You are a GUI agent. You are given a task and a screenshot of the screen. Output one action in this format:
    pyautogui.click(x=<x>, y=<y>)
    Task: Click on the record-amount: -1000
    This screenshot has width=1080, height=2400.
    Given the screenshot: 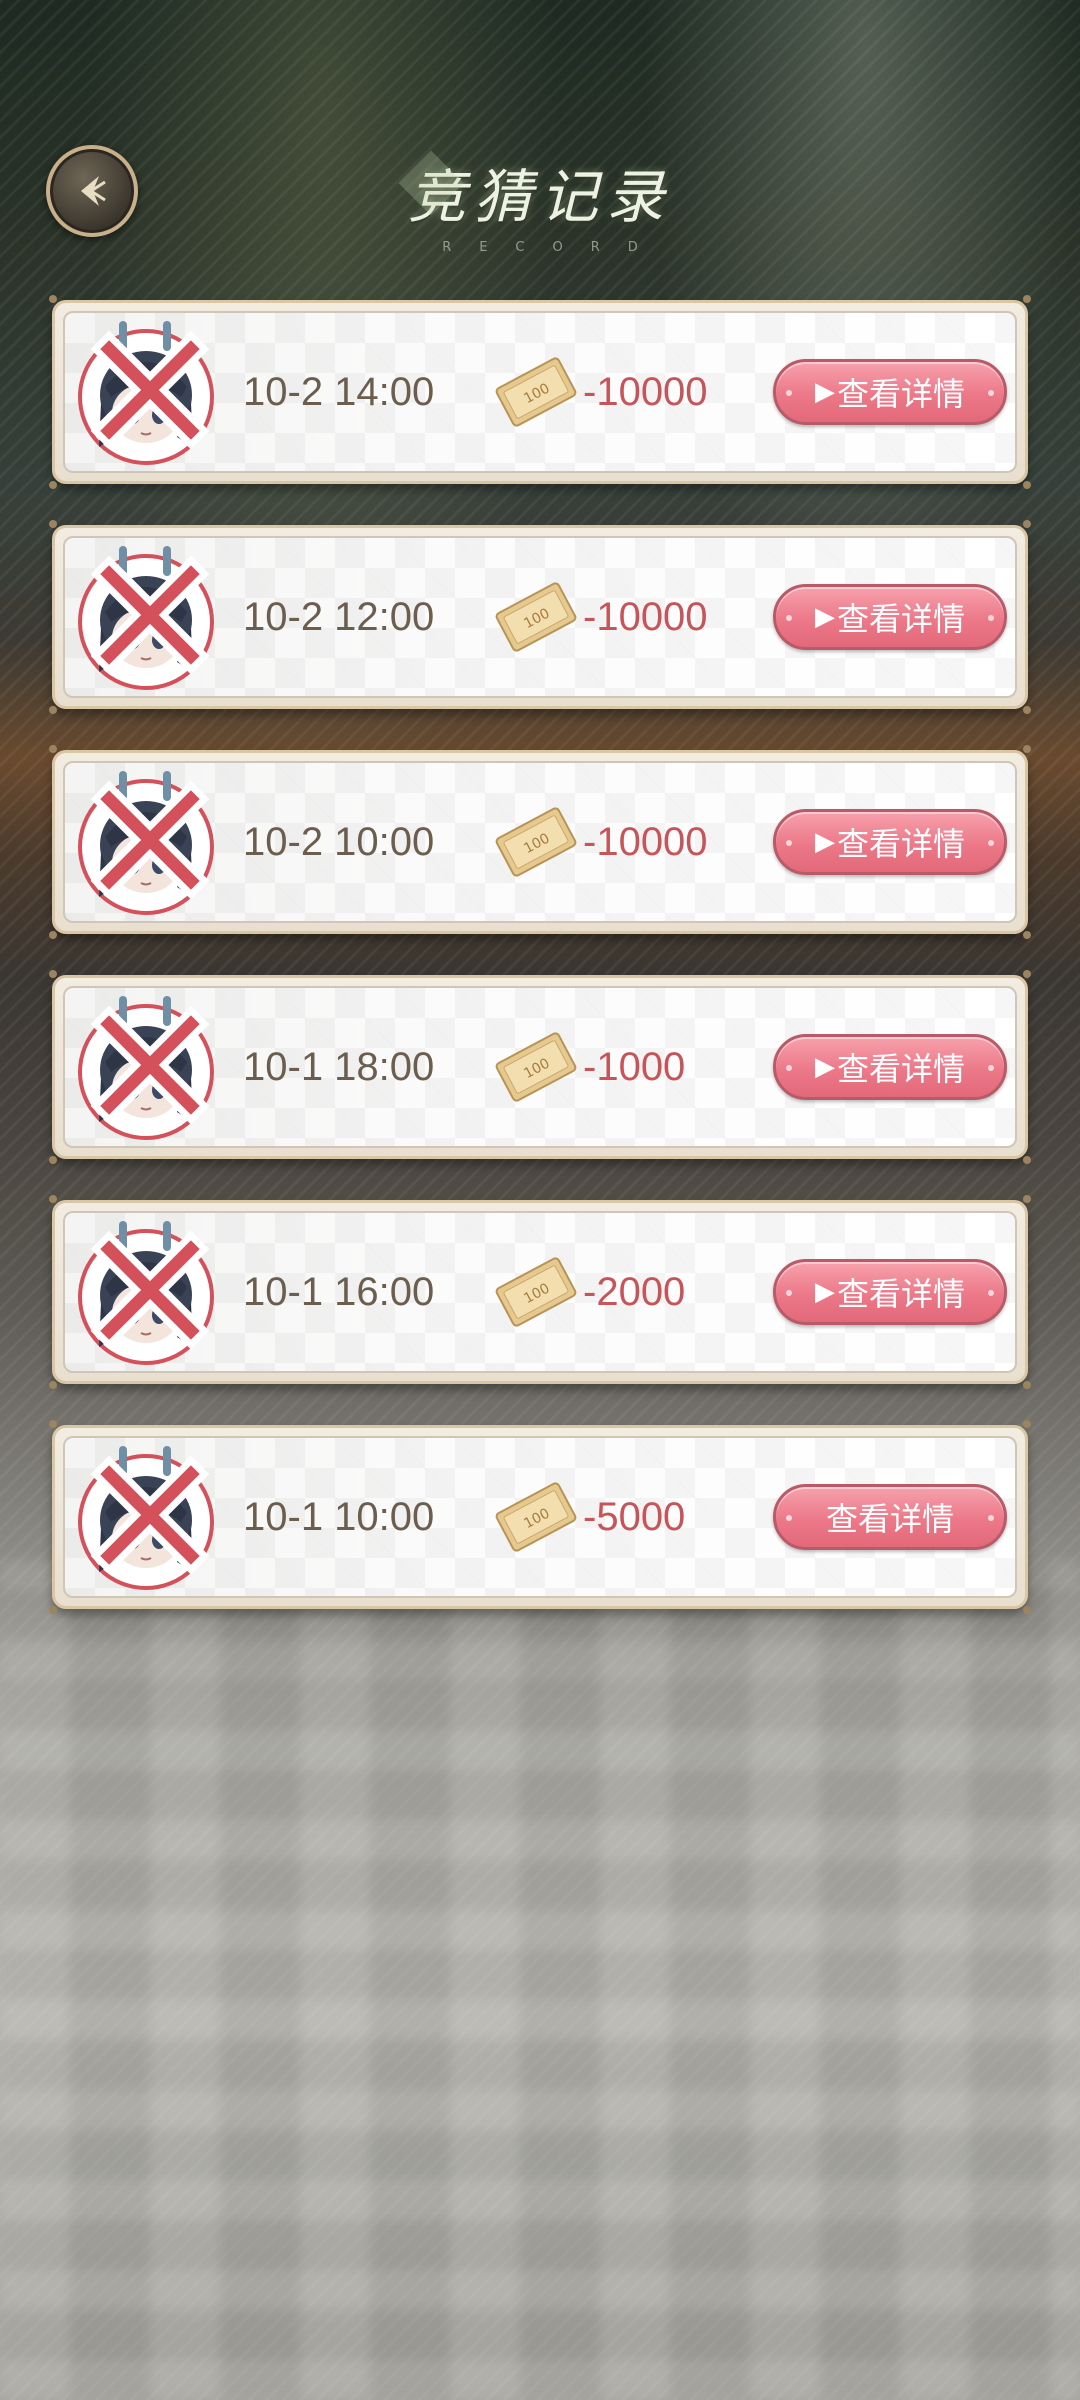 What is the action you would take?
    pyautogui.click(x=634, y=1066)
    